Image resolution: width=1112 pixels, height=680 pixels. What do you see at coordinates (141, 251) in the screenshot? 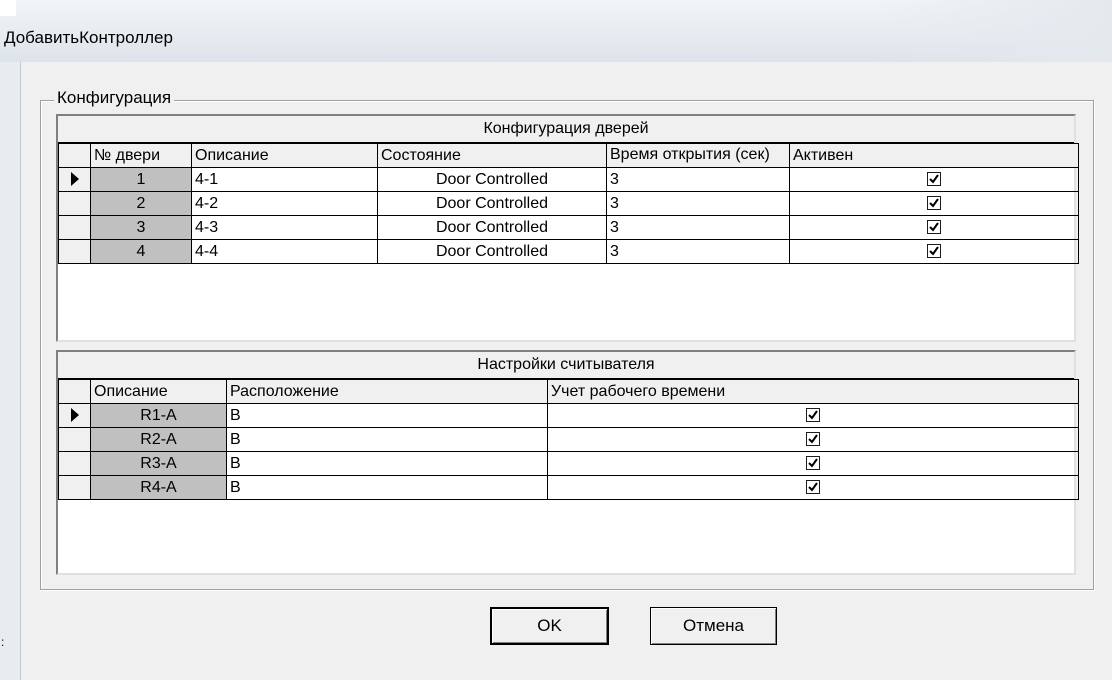
I see `door-number-cell: 4` at bounding box center [141, 251].